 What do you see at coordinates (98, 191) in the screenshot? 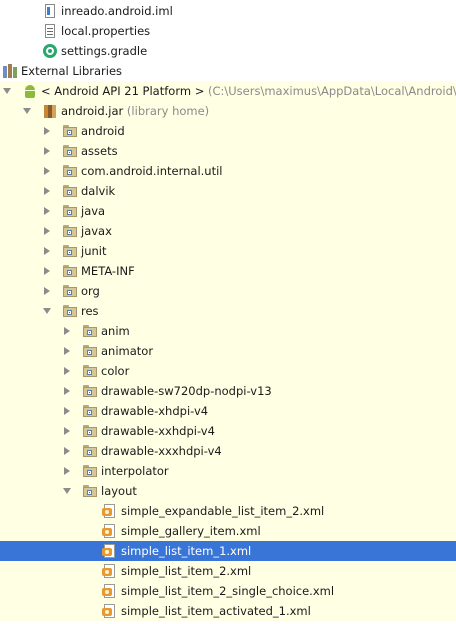
I see `tree-node-name: dalvik` at bounding box center [98, 191].